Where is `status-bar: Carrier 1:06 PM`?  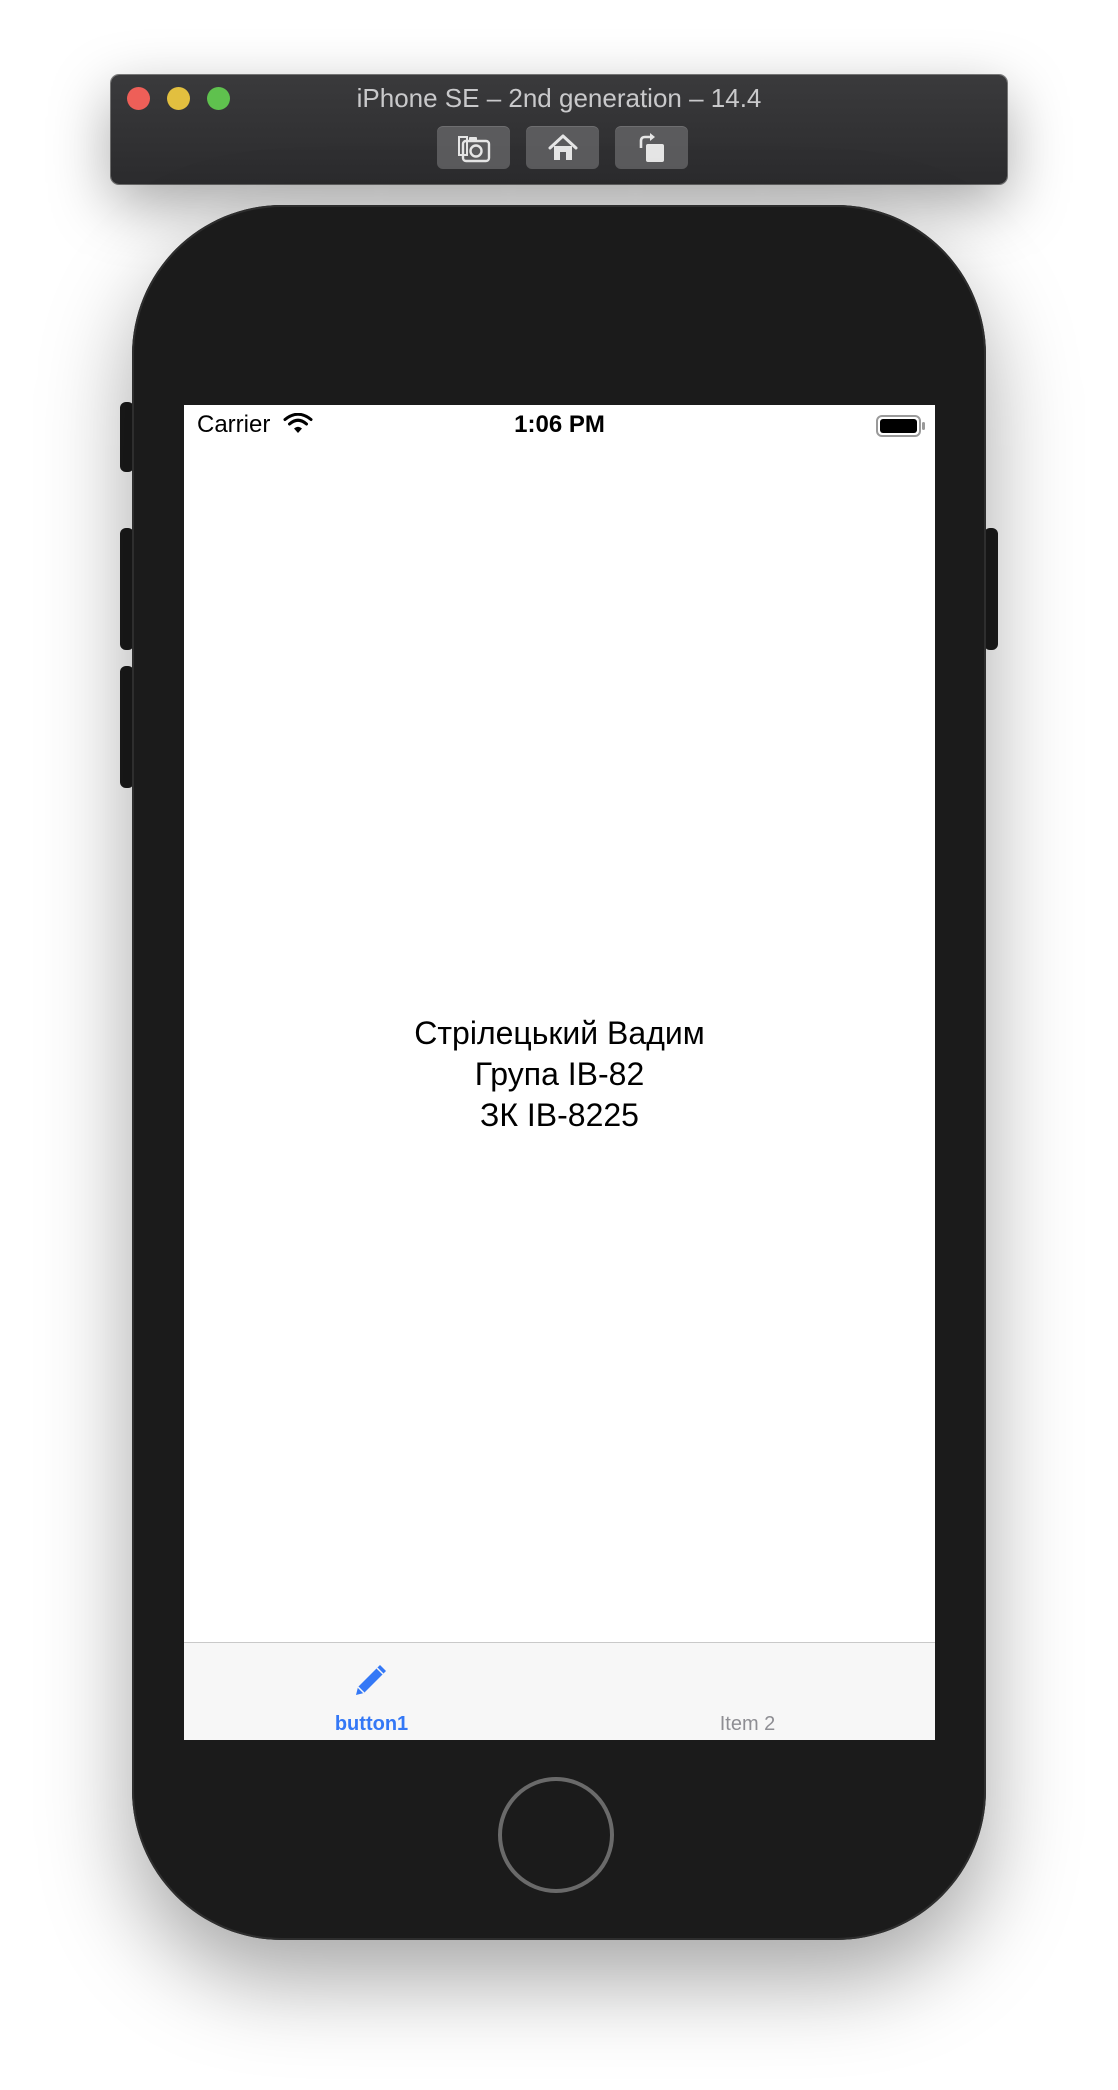
status-bar: Carrier 1:06 PM is located at coordinates (559, 427).